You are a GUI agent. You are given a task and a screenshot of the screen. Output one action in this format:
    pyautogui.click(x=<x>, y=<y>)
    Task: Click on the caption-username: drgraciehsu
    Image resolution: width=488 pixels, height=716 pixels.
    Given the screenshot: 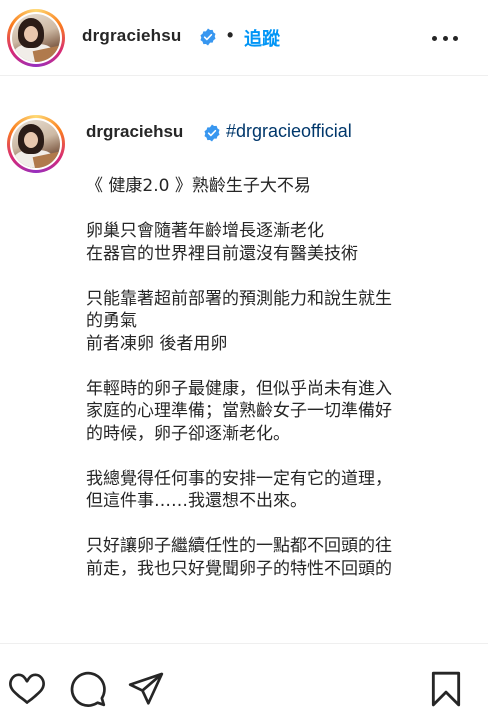 What is the action you would take?
    pyautogui.click(x=134, y=132)
    